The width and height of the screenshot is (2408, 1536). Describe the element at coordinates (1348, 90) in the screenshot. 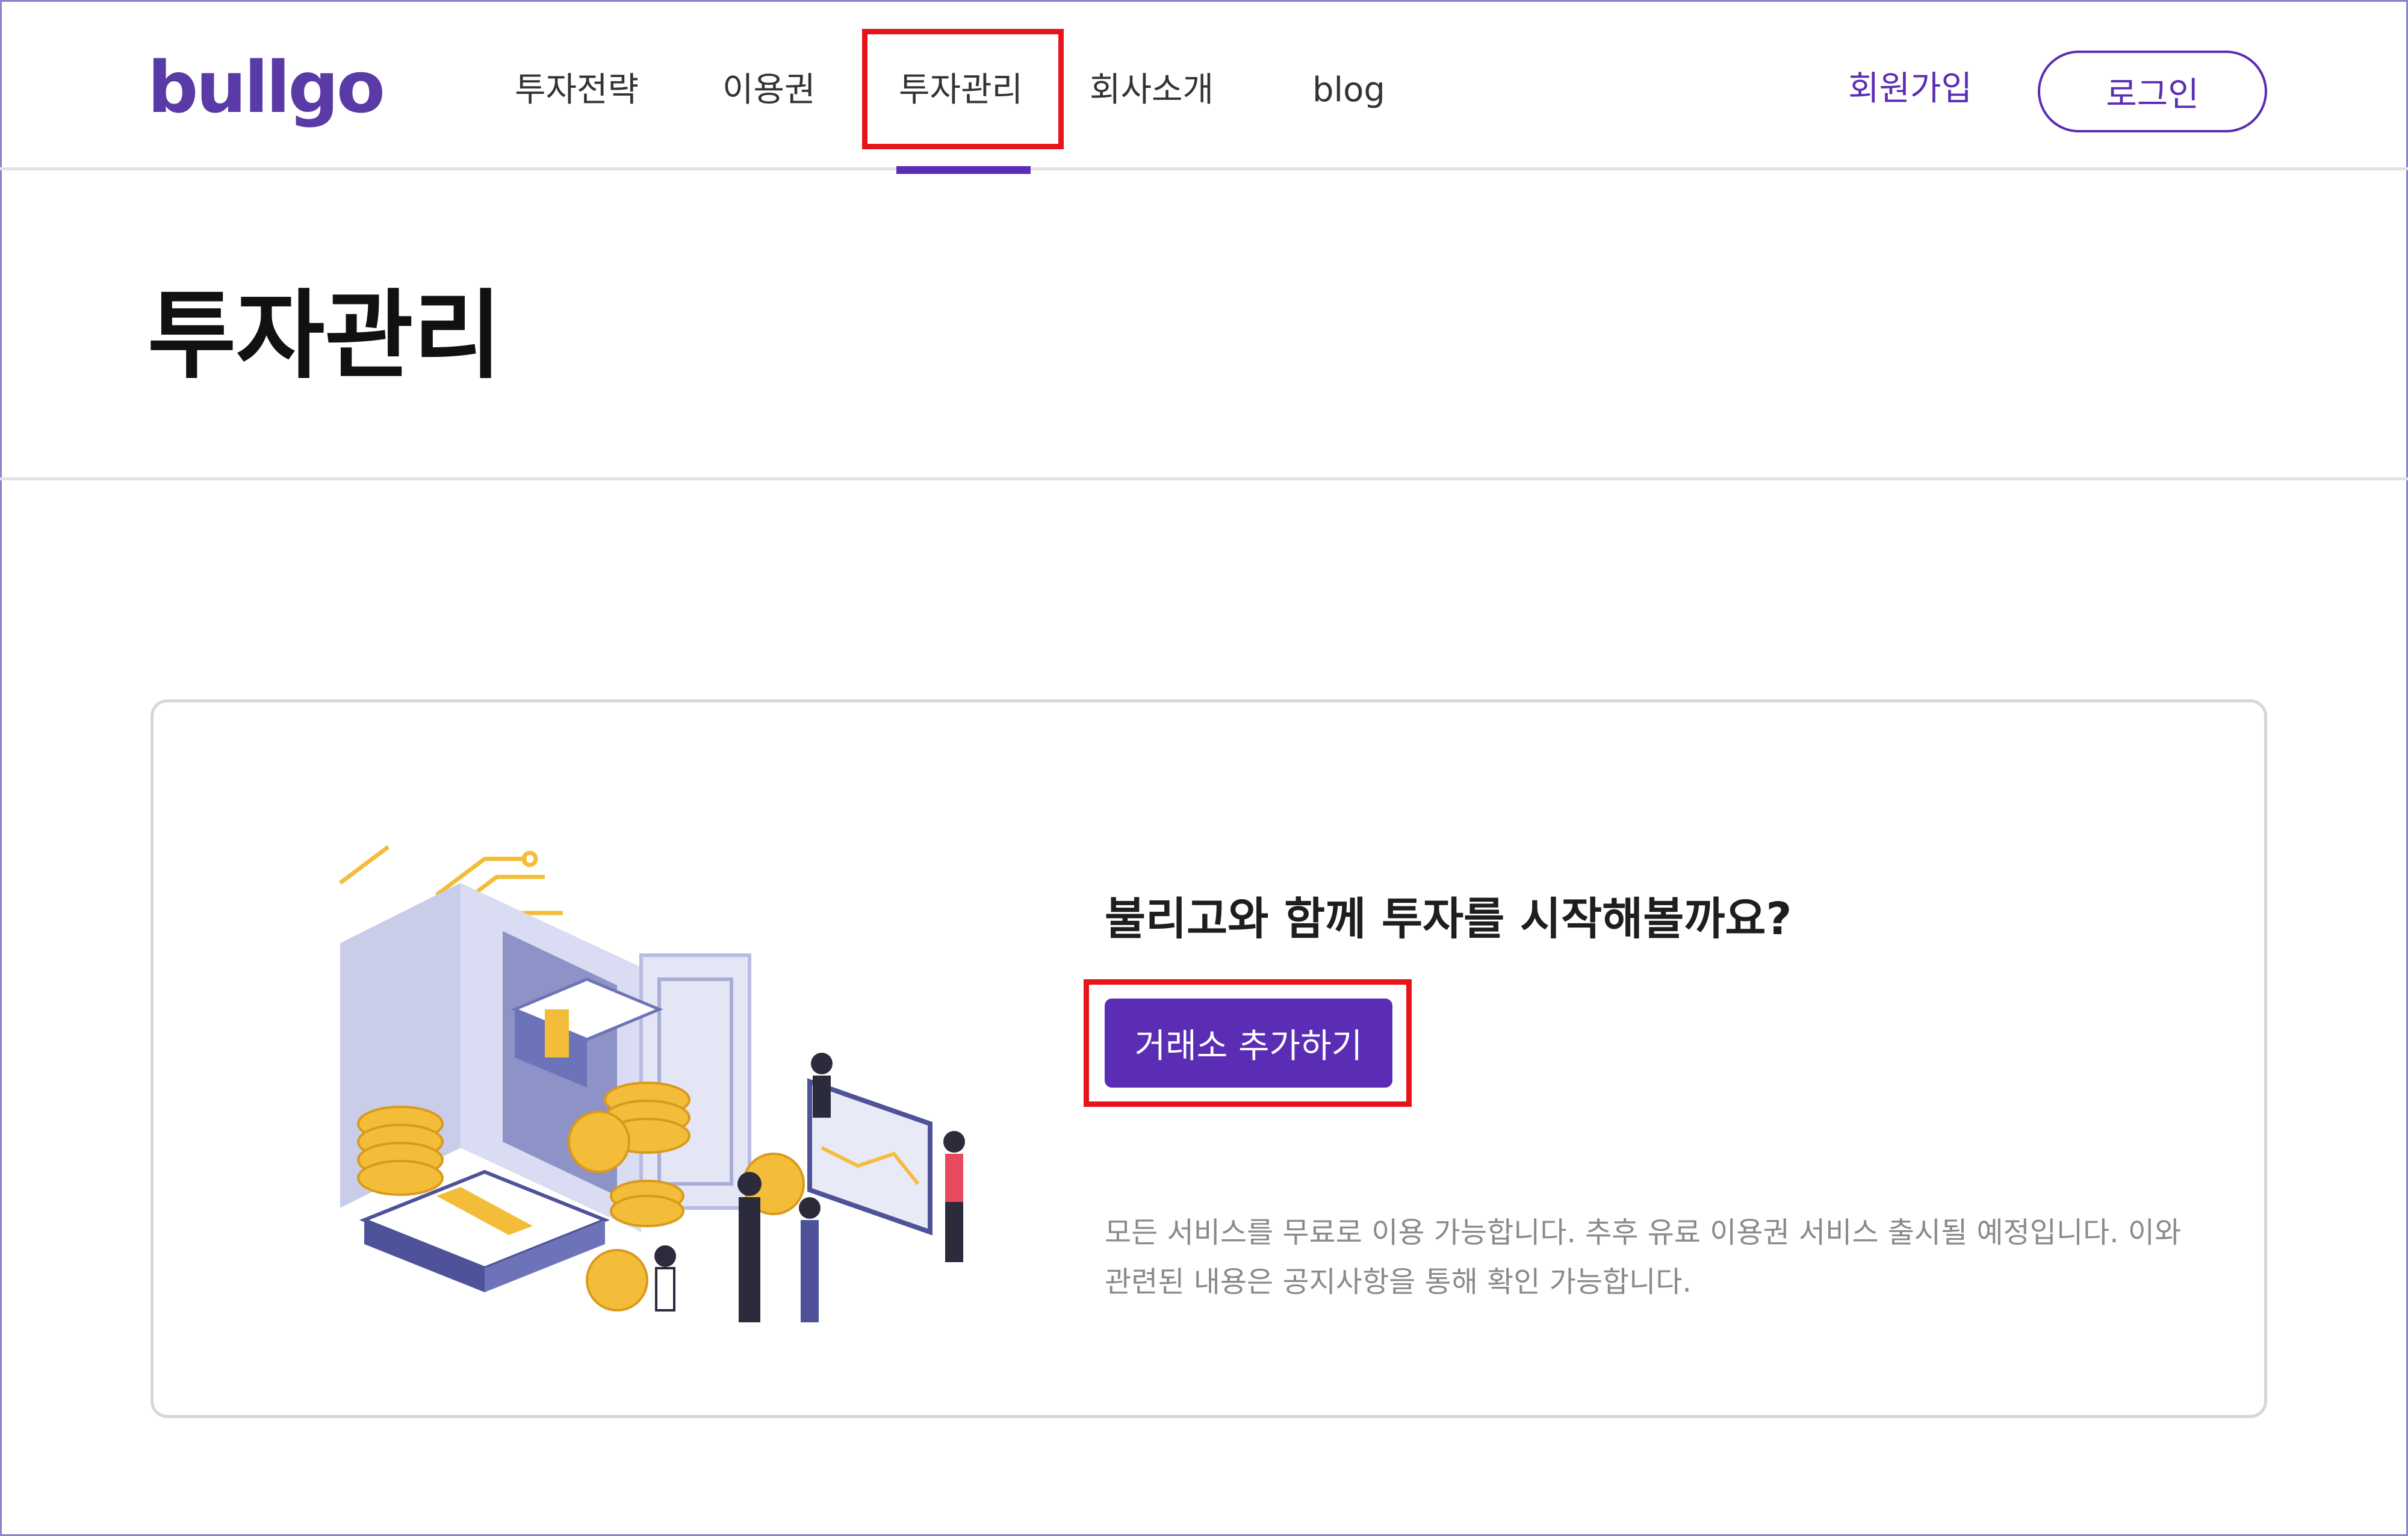

I see `nav-item-blog: blog` at that location.